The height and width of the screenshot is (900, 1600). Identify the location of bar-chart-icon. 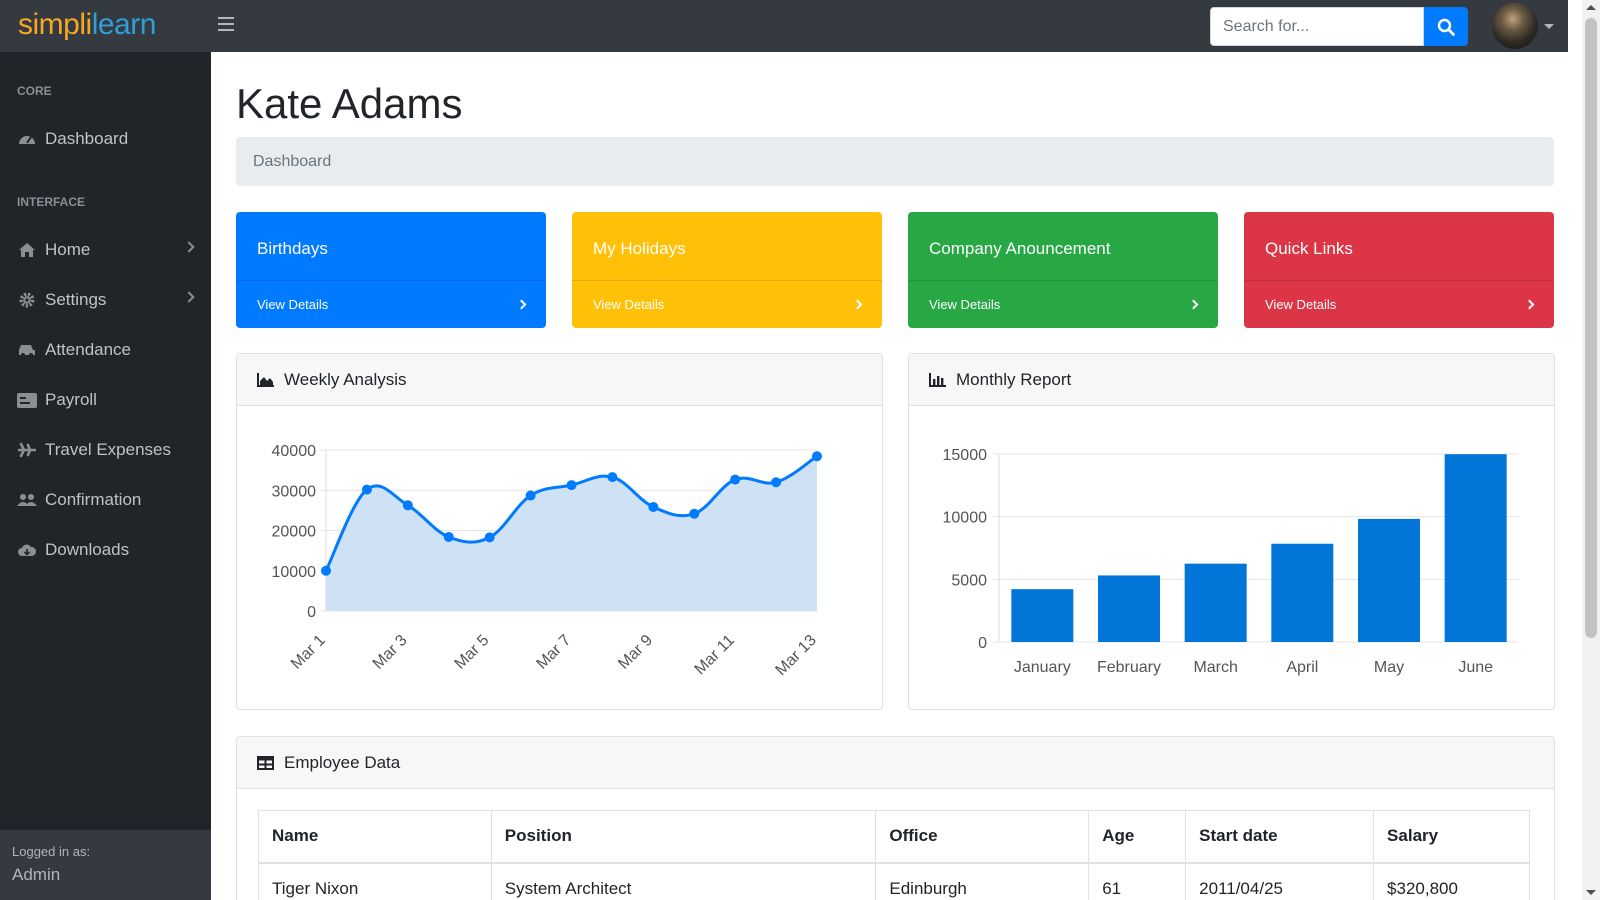
(938, 380).